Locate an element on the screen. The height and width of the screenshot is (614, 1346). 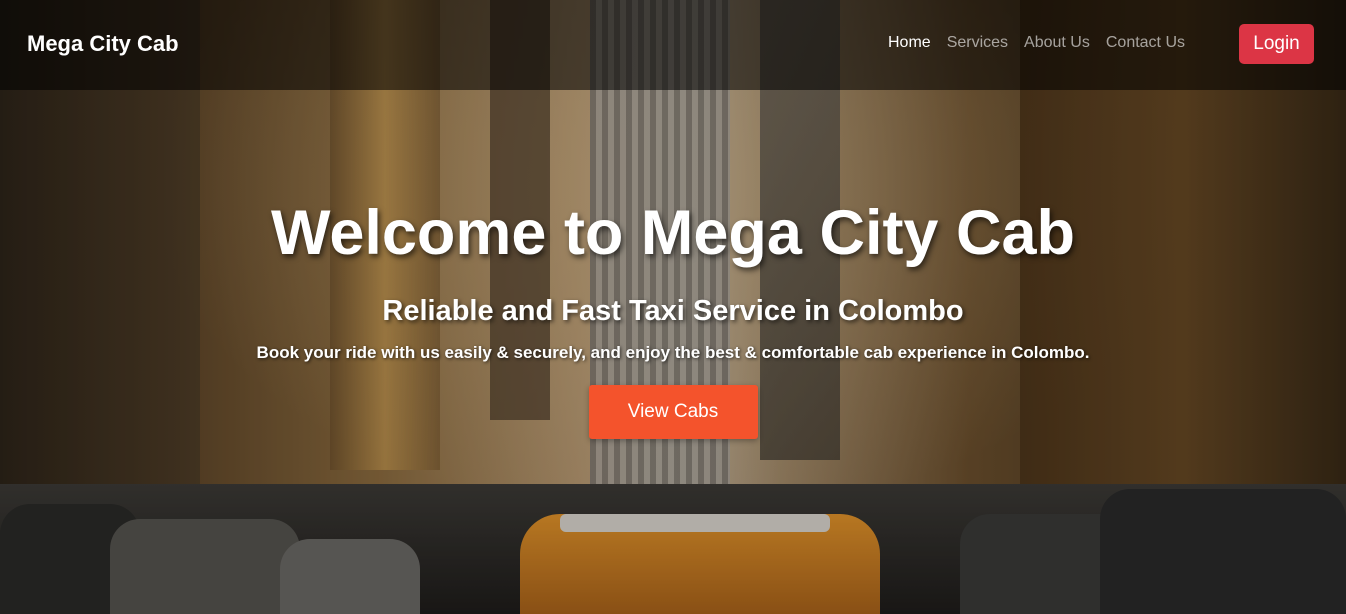
view-cabs-label: View Cabs is located at coordinates (673, 411).